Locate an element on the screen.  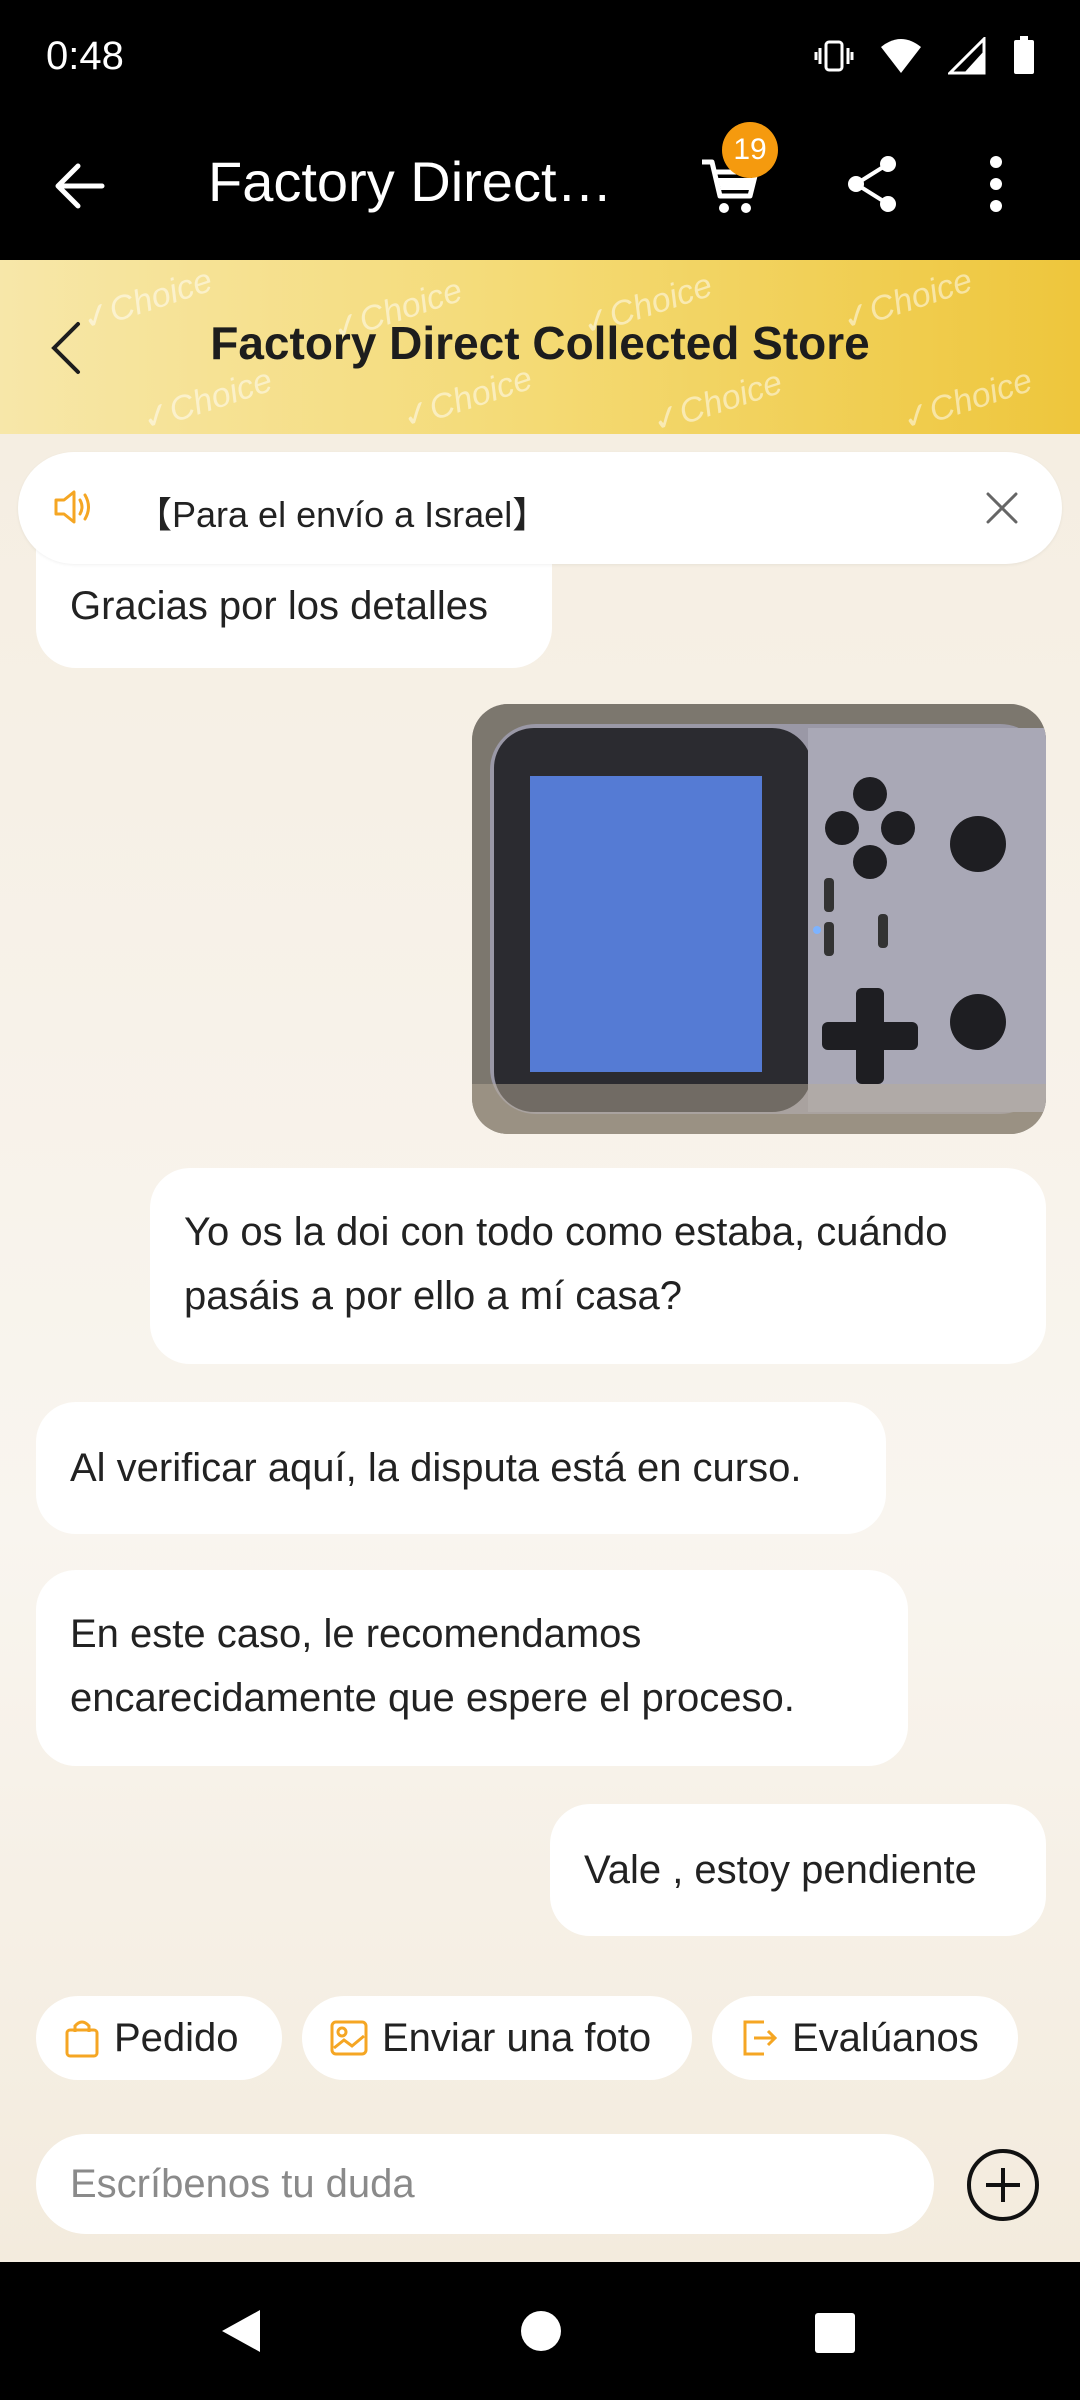
store-name: Factory Direct Collected Store is located at coordinates (540, 343).